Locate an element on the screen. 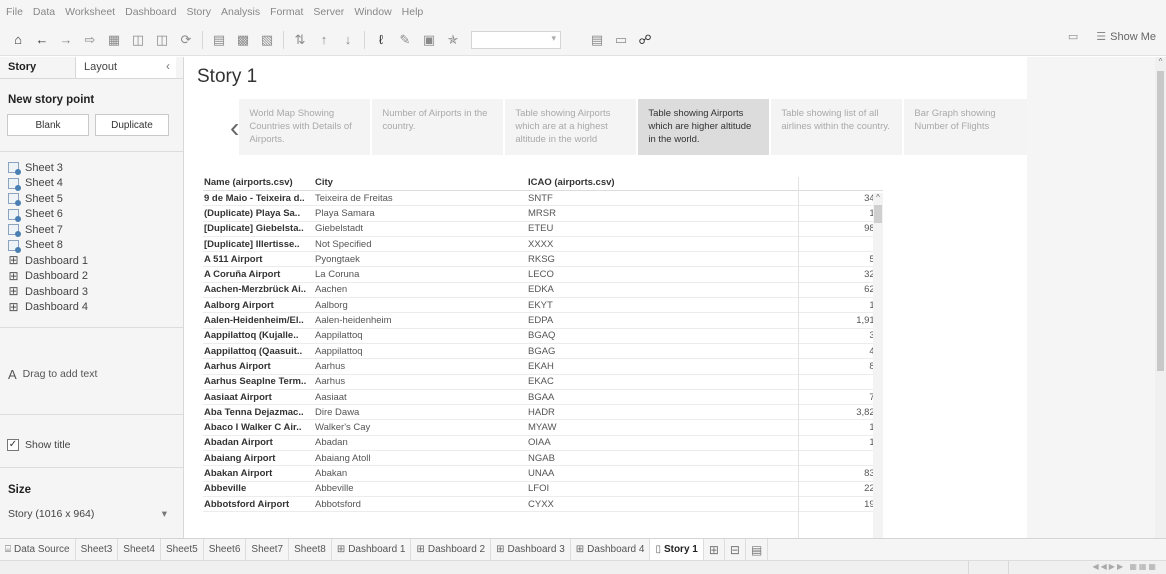  sheet-list-item: ⊞ Dashboard 3 is located at coordinates (95, 292).